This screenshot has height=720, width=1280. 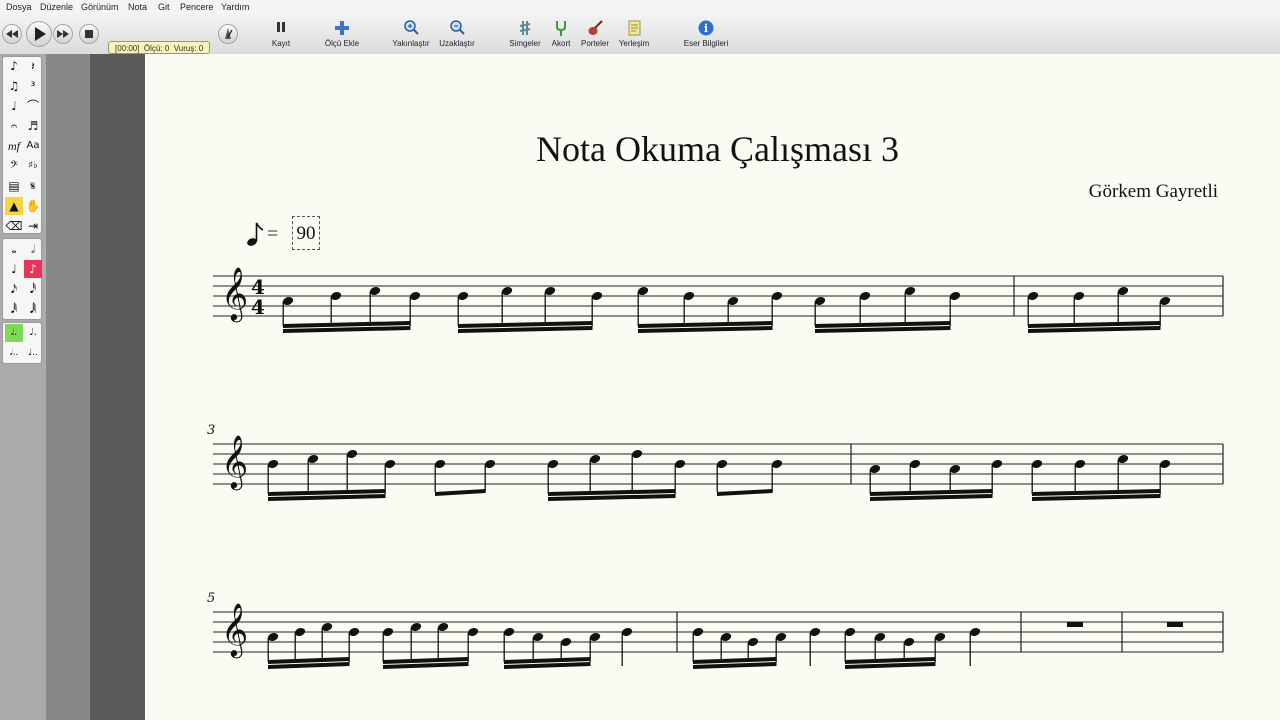 I want to click on zoom-out-label: Uzaklaştır, so click(x=457, y=43).